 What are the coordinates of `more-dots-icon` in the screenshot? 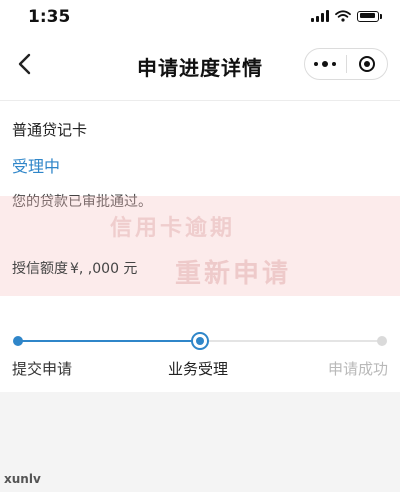 It's located at (325, 64).